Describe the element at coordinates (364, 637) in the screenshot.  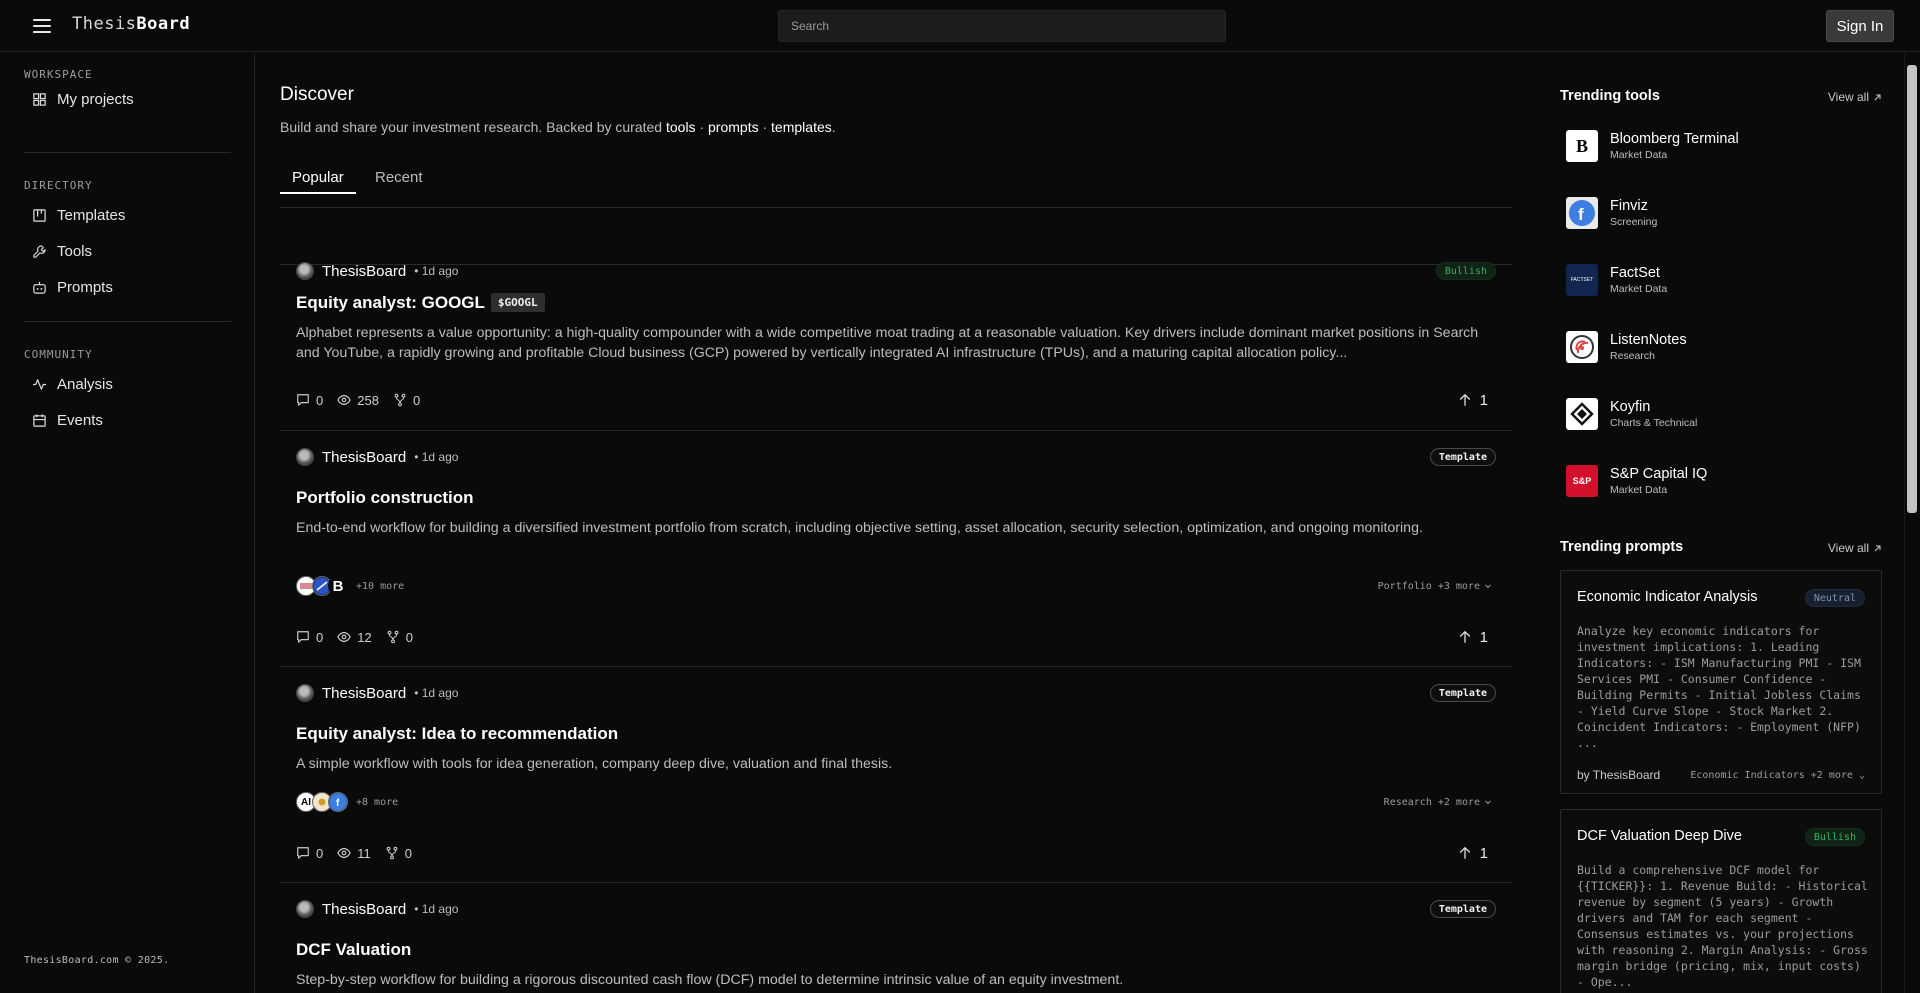
I see `views-count: 12` at that location.